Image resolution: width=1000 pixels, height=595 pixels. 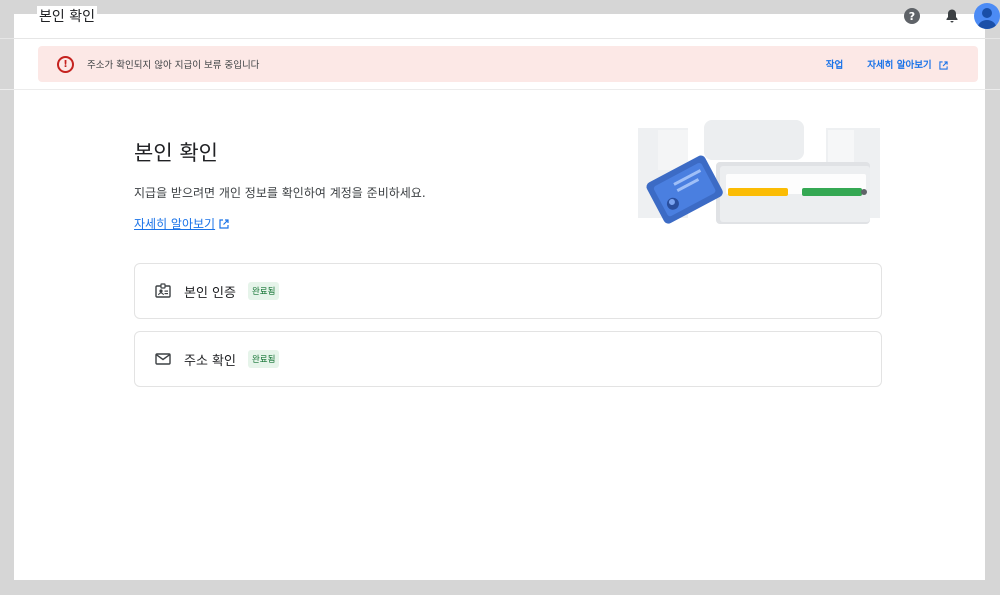 I want to click on error-icon: !, so click(x=65, y=64).